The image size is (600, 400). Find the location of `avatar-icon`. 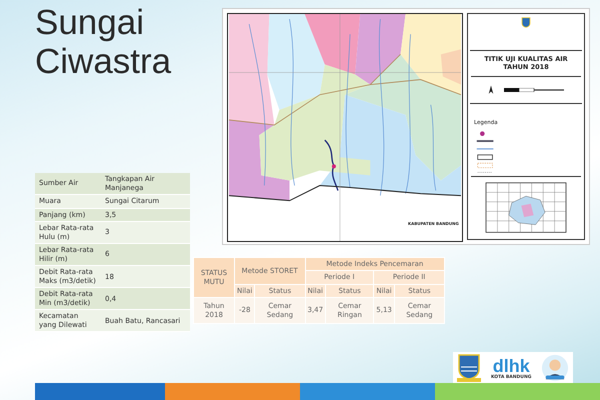

avatar-icon is located at coordinates (555, 368).